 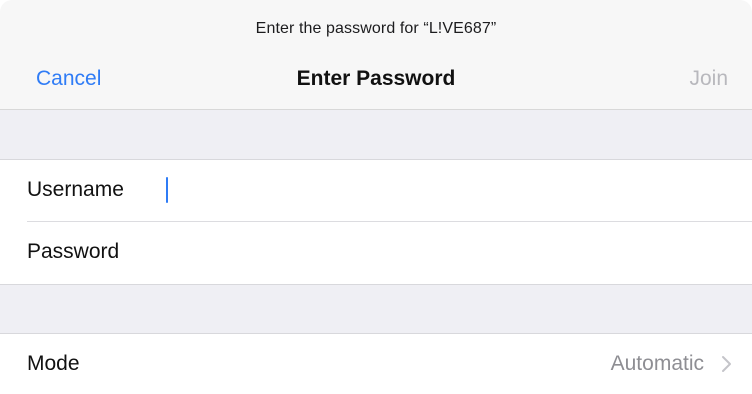 I want to click on username-label: Username, so click(x=75, y=189).